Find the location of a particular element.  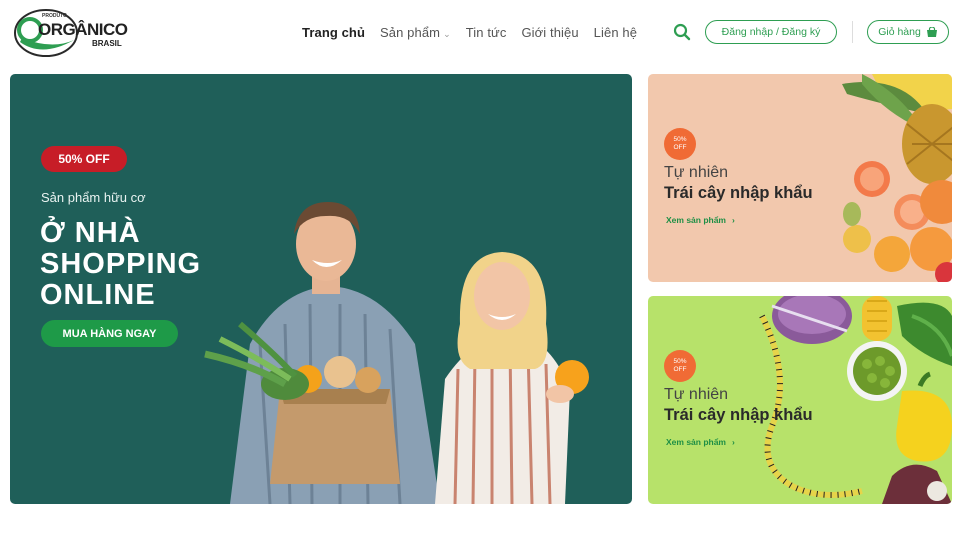

nav-label: Sản phẩm is located at coordinates (410, 32).